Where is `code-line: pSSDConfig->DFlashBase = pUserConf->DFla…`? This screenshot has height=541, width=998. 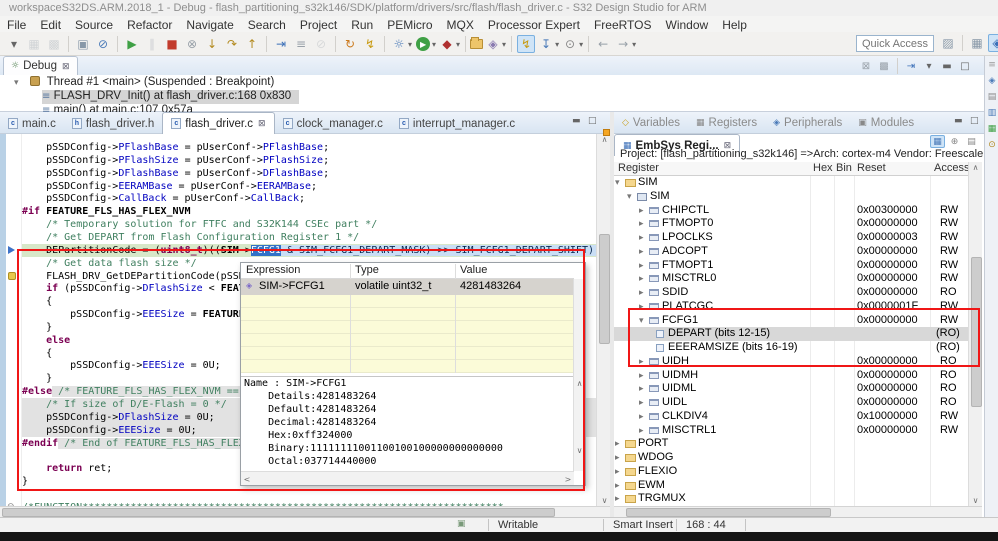
code-line: pSSDConfig->DFlashBase = pUserConf->DFla… is located at coordinates (175, 173).